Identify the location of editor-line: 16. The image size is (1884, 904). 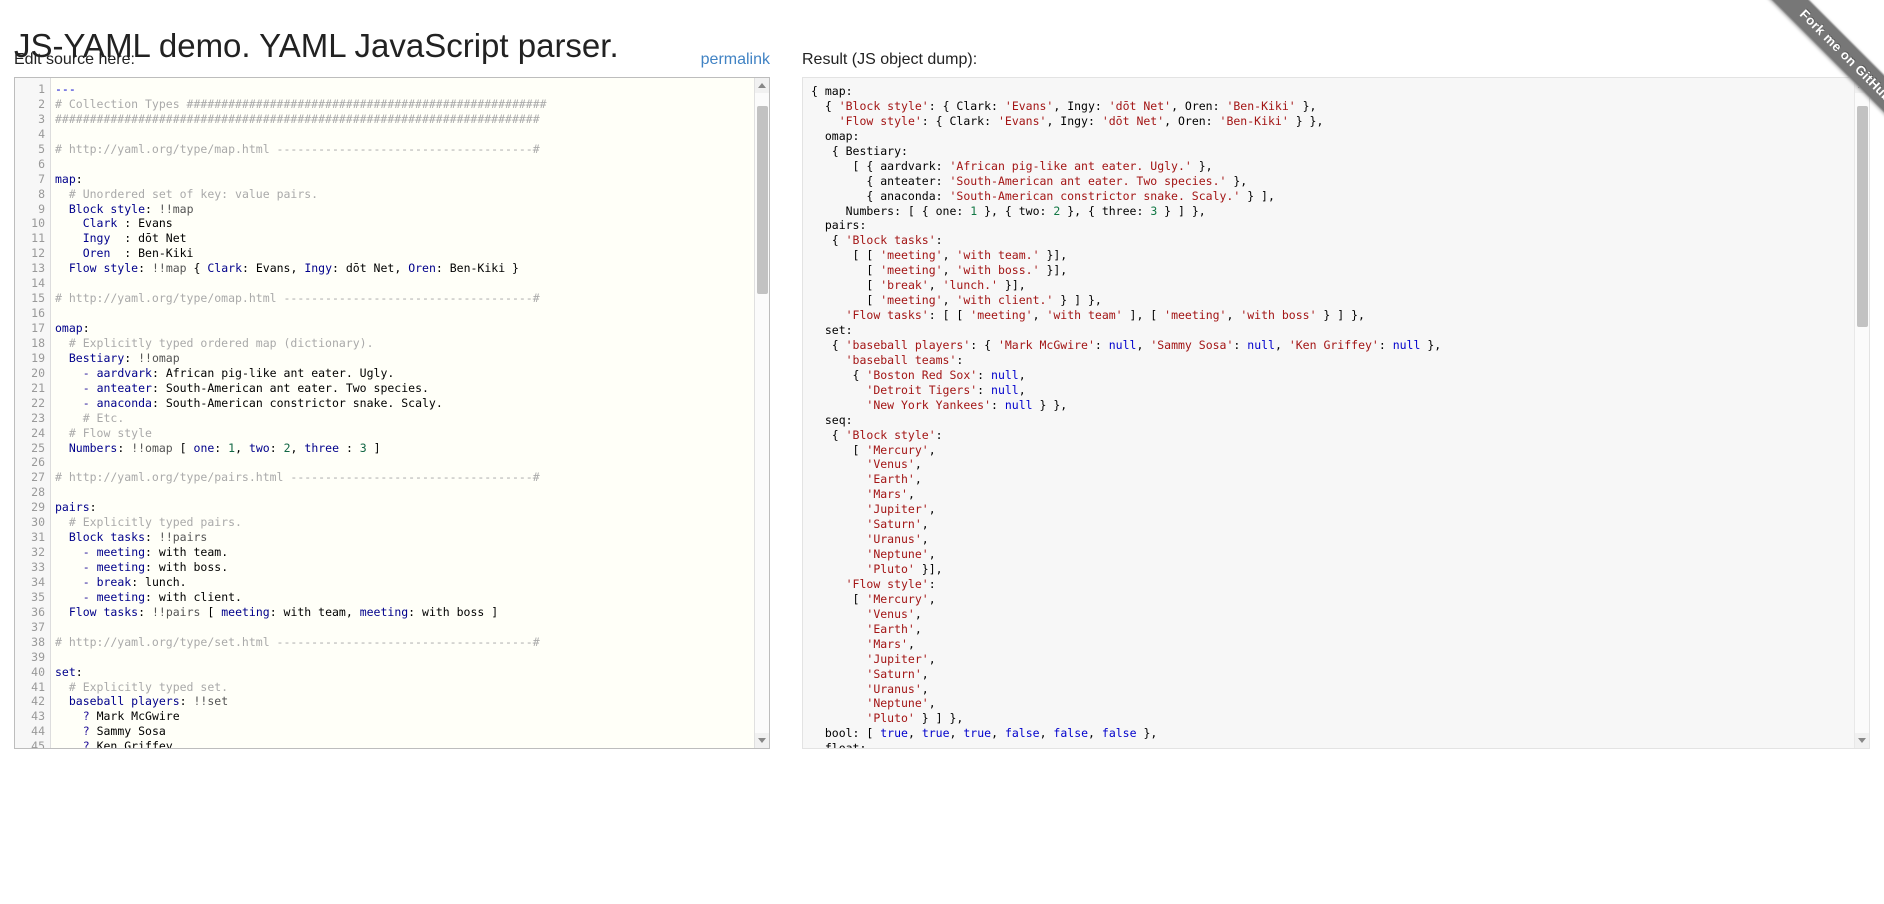
(384, 313).